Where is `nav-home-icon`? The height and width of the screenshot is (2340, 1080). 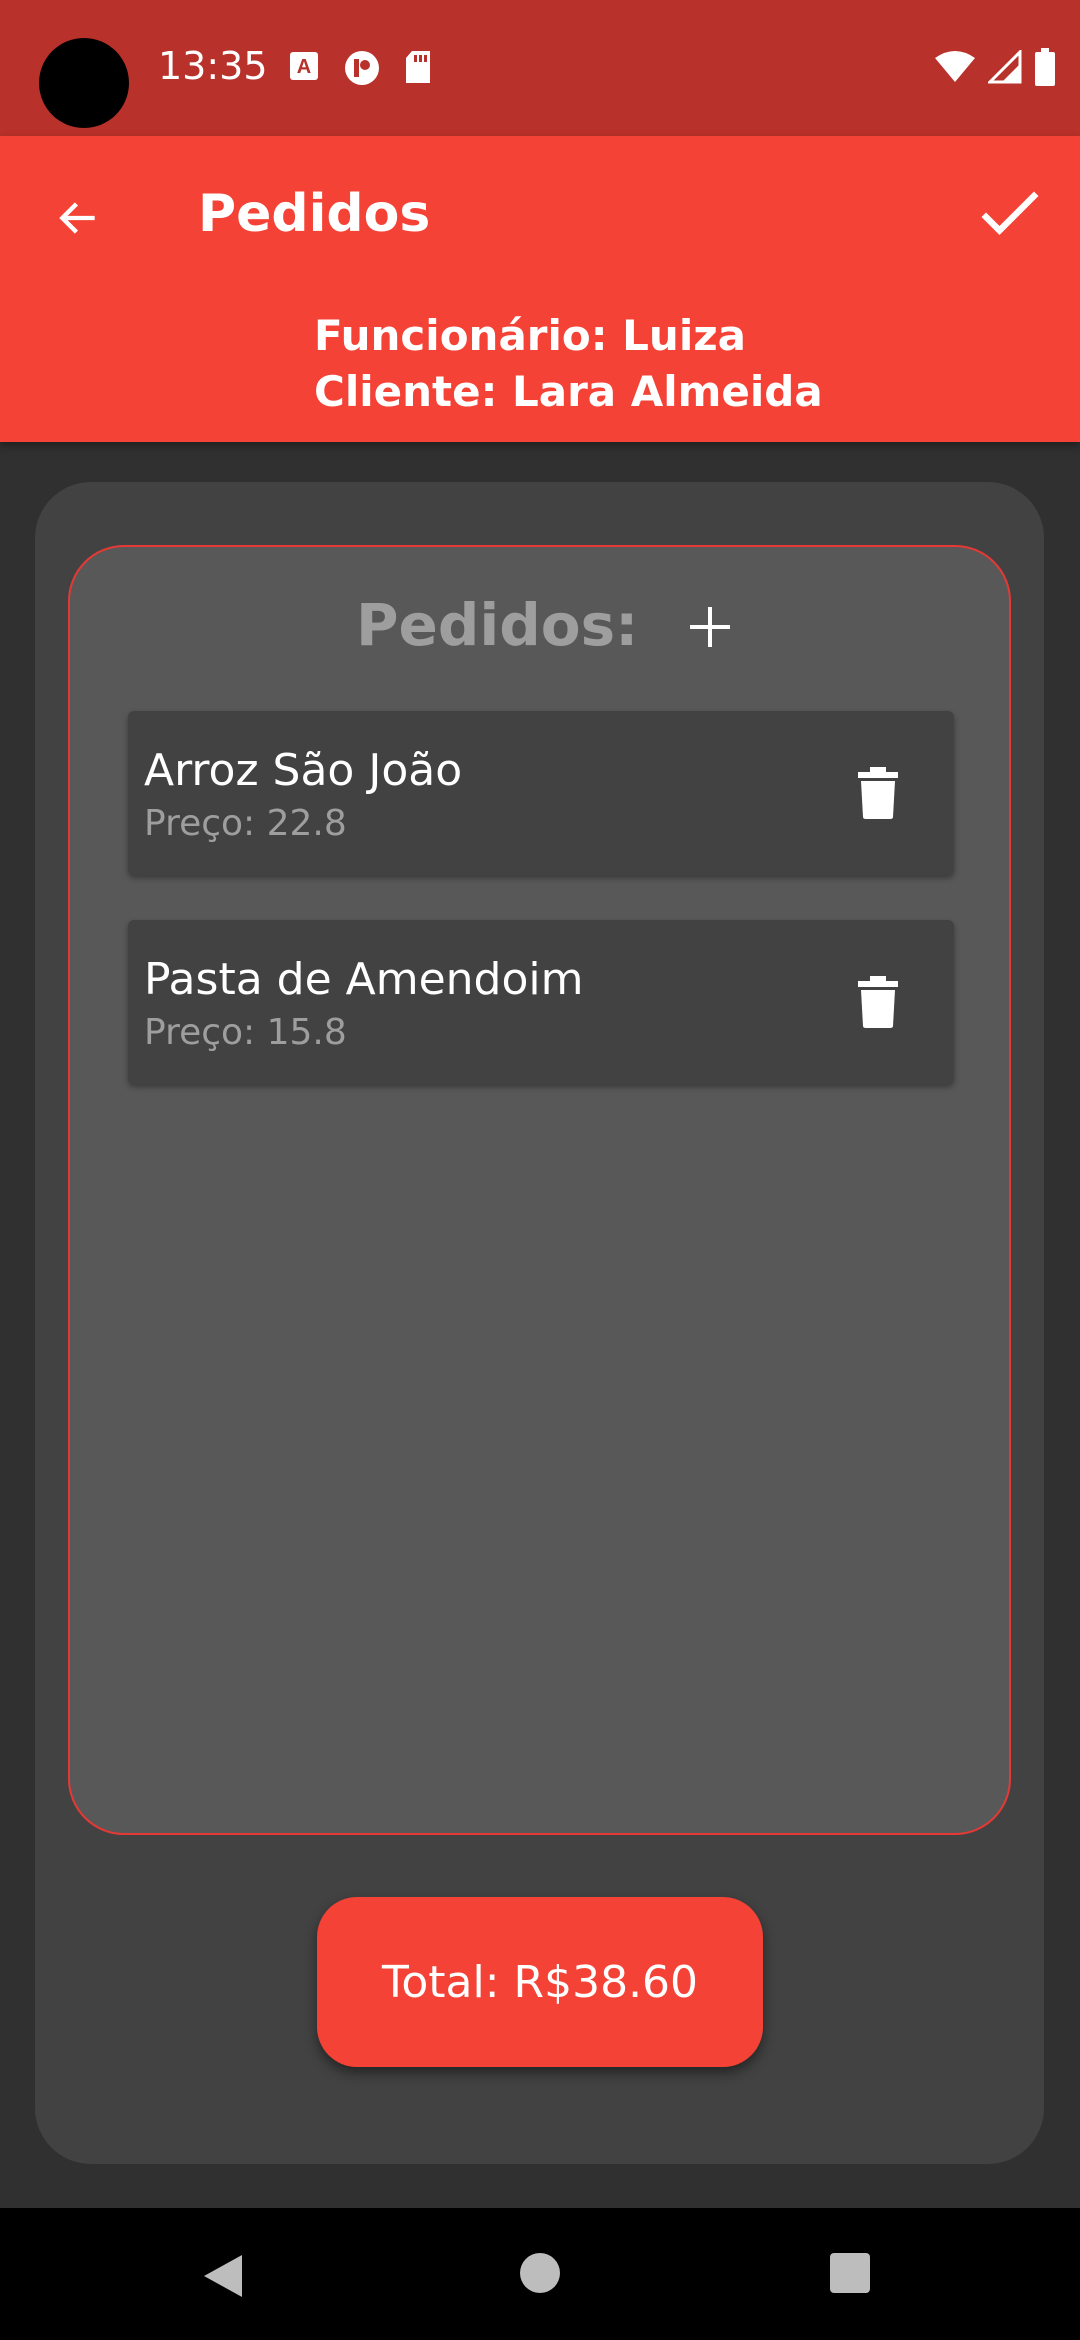 nav-home-icon is located at coordinates (540, 2273).